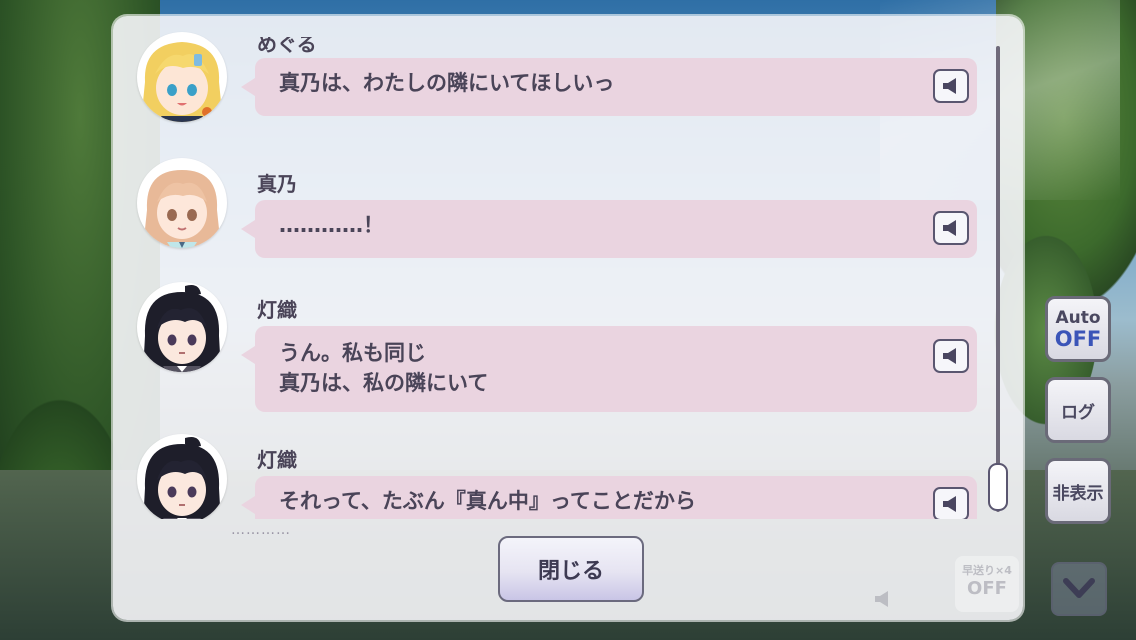  What do you see at coordinates (1078, 493) in the screenshot?
I see `hide-label: 非表示` at bounding box center [1078, 493].